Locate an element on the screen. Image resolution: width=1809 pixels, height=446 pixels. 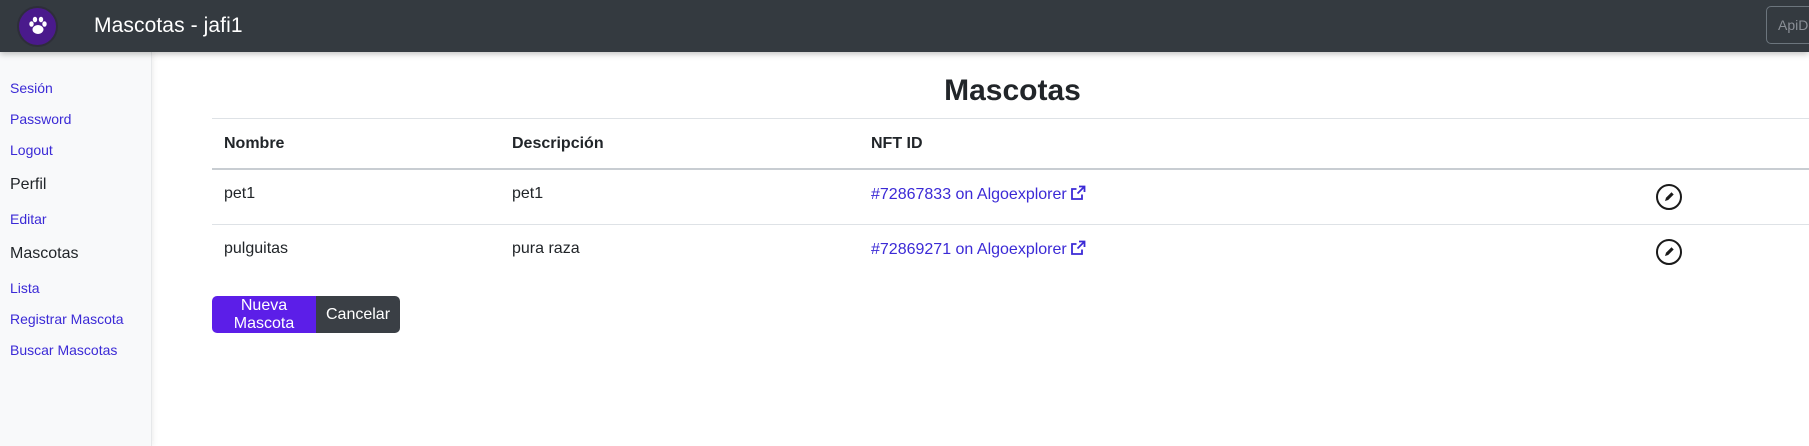
sidebar-item-lista: Lista is located at coordinates (25, 288).